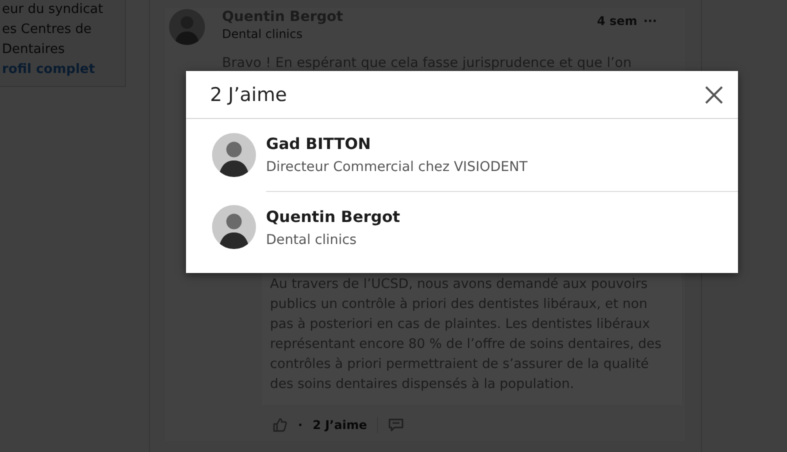 The image size is (787, 452). I want to click on close-icon, so click(714, 94).